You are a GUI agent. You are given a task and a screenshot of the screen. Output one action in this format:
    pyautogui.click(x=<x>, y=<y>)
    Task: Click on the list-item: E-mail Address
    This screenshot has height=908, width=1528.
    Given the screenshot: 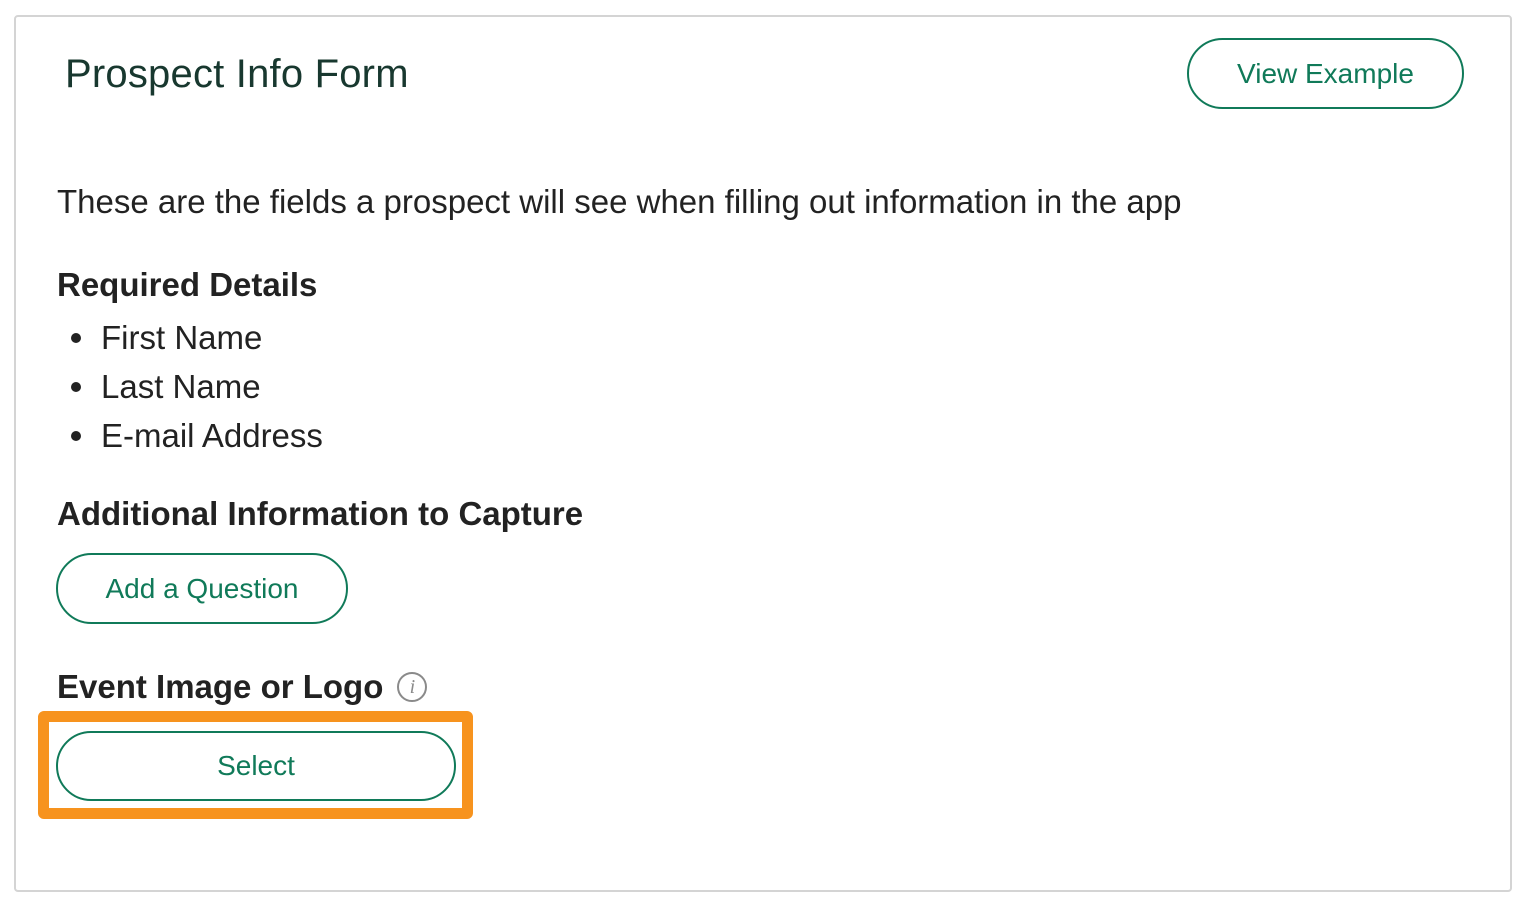 What is the action you would take?
    pyautogui.click(x=190, y=435)
    